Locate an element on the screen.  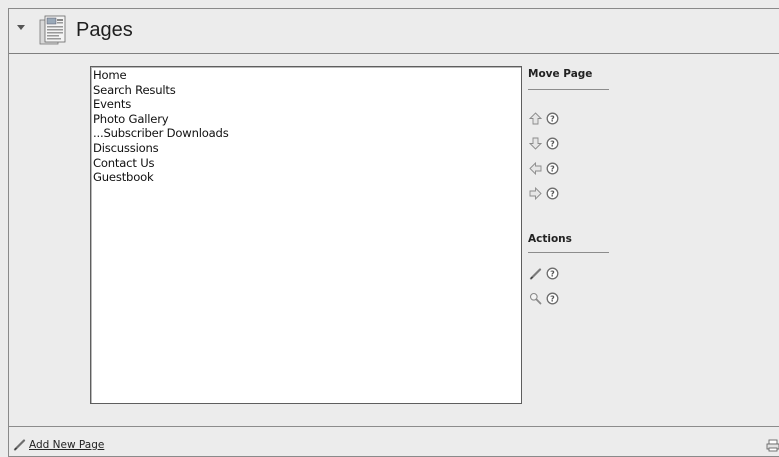
view-row: ? is located at coordinates (544, 298).